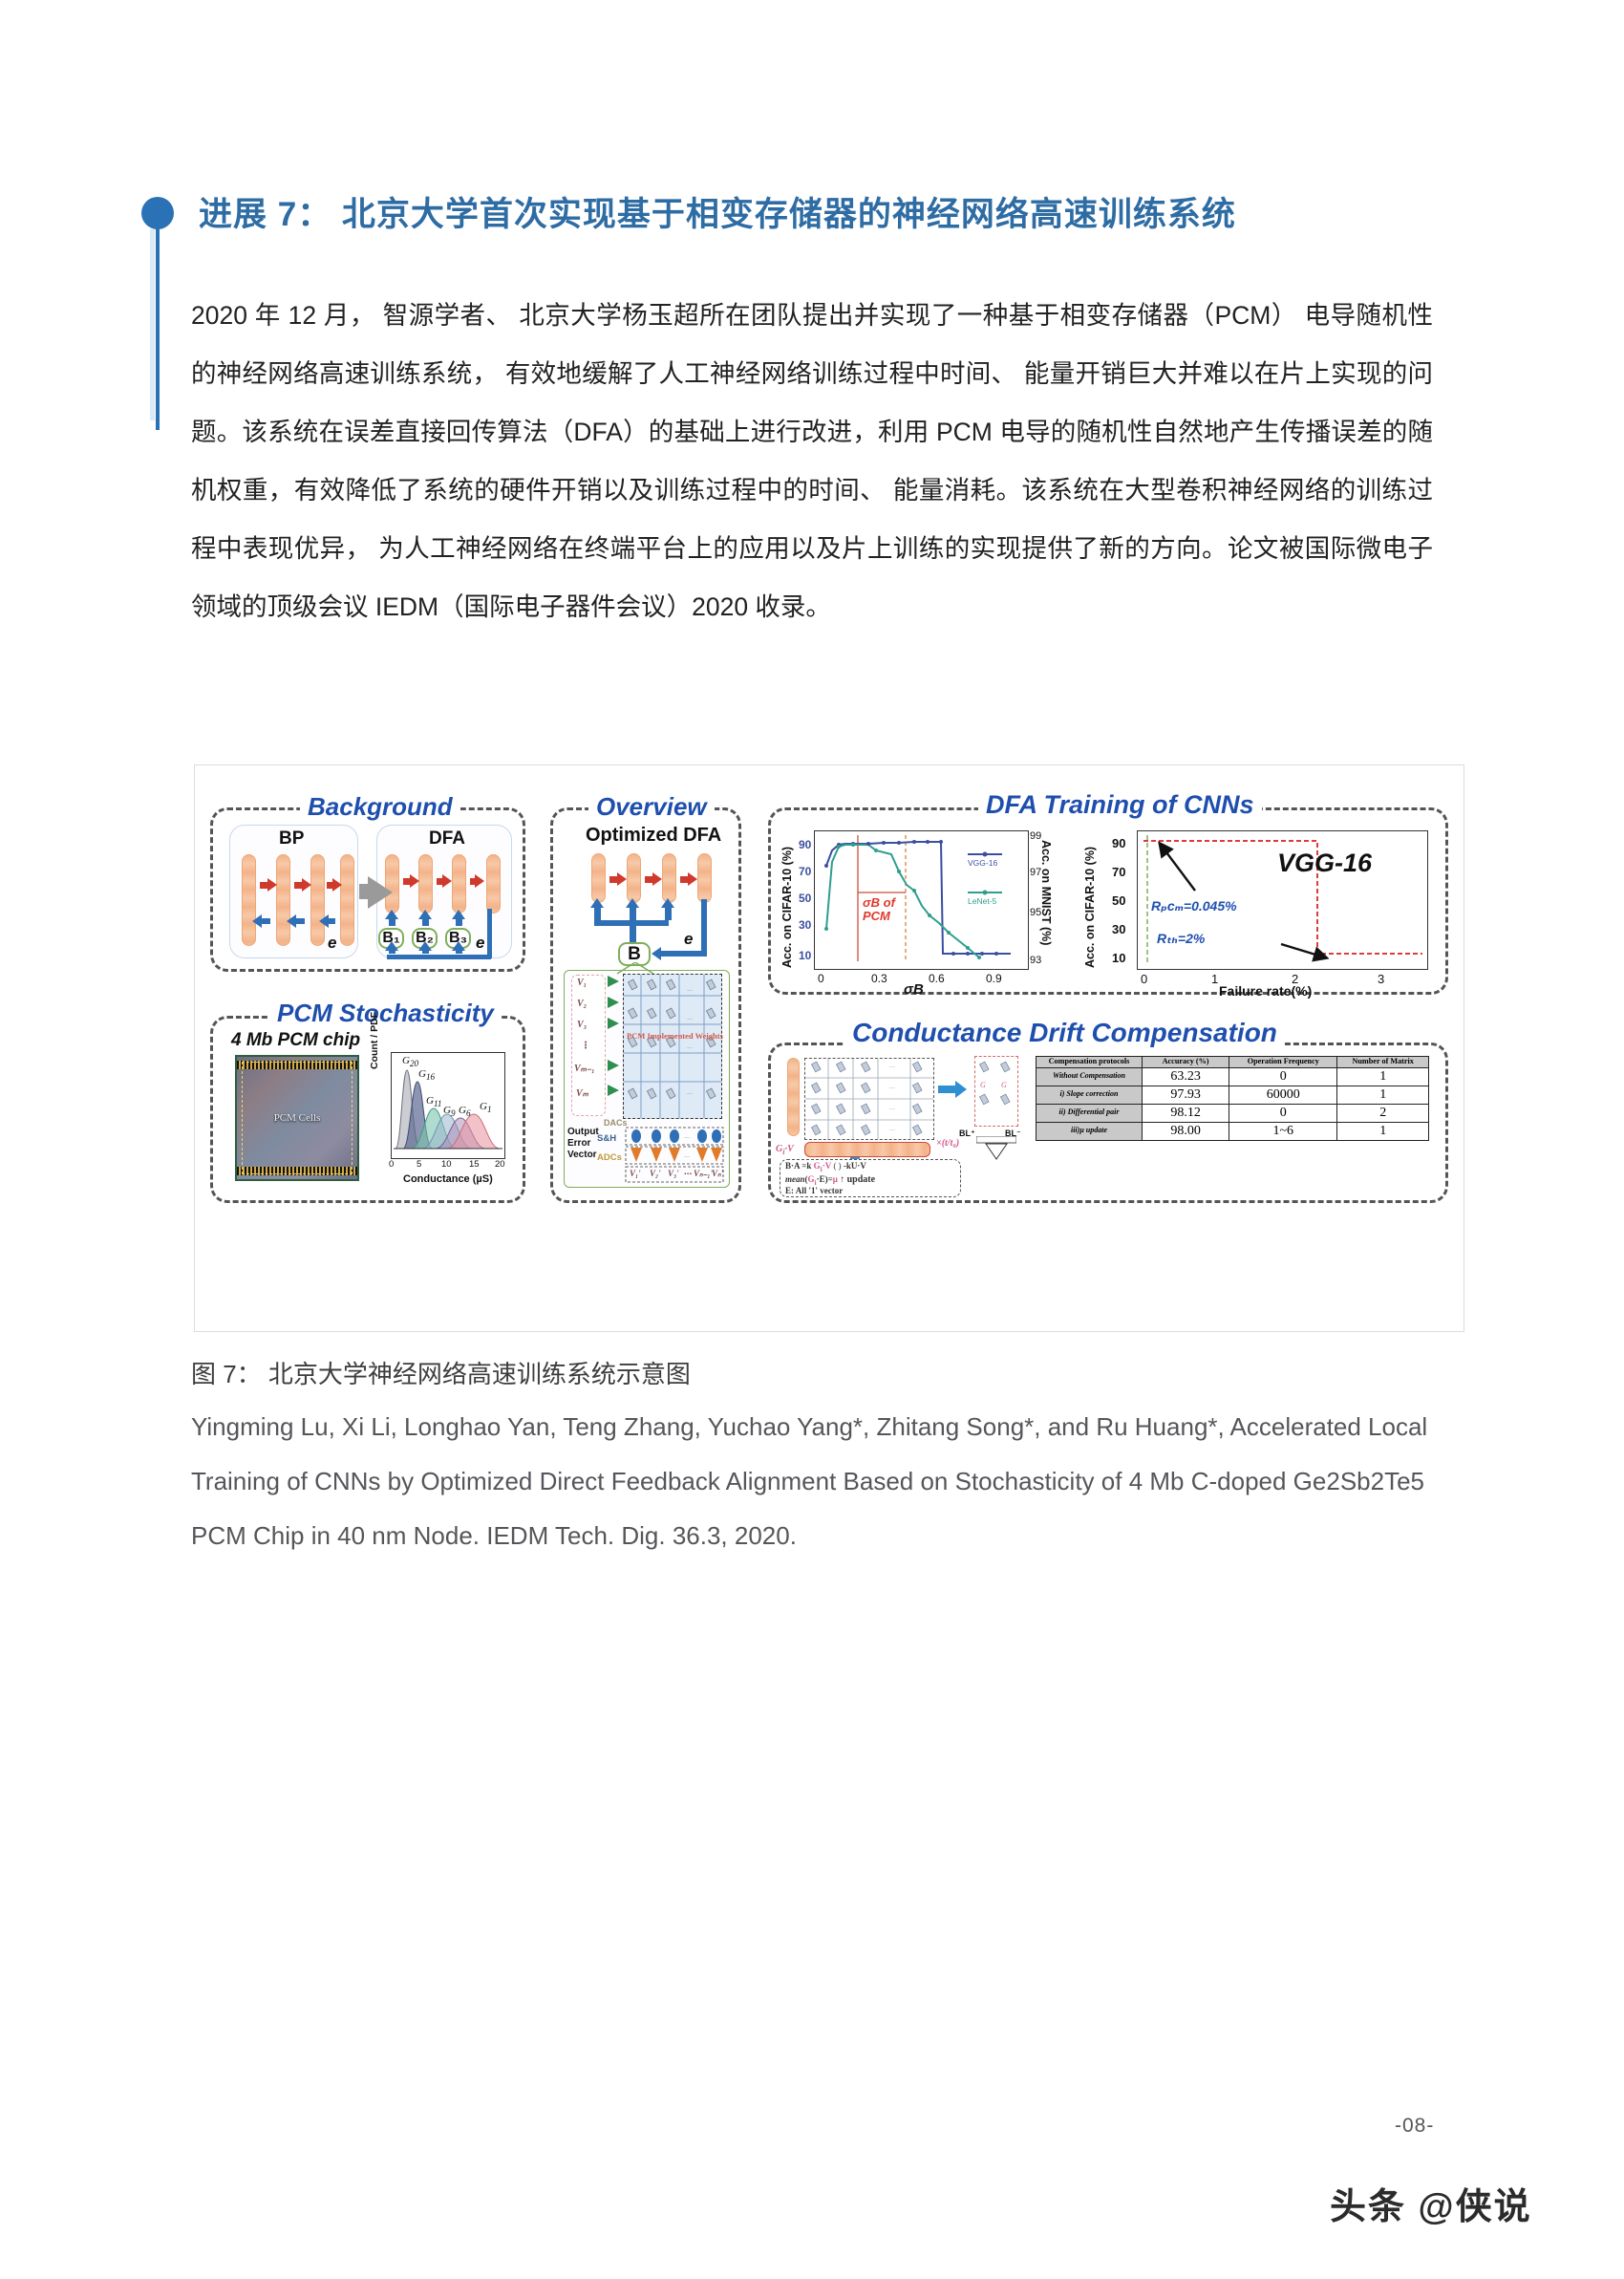 This screenshot has height=2279, width=1624. What do you see at coordinates (1382, 979) in the screenshot?
I see `dfa-right-xtick: 3` at bounding box center [1382, 979].